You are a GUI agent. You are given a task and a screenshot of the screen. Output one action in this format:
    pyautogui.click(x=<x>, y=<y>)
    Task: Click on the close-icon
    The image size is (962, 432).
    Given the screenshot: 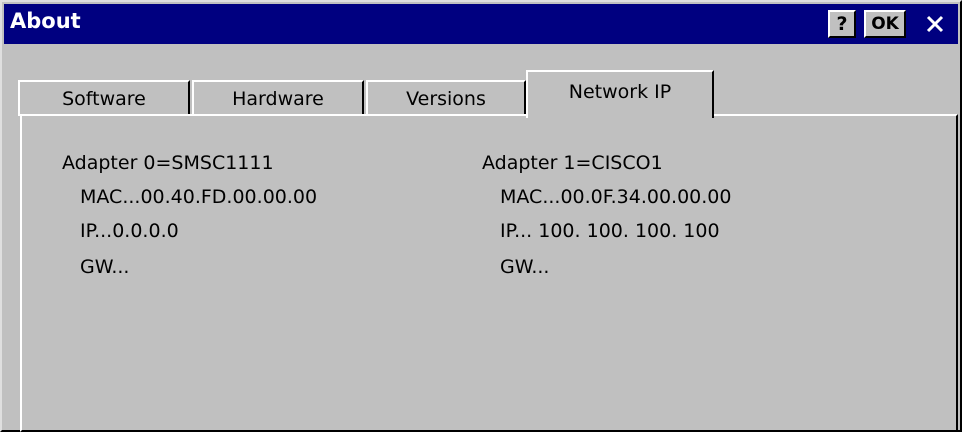 What is the action you would take?
    pyautogui.click(x=935, y=24)
    